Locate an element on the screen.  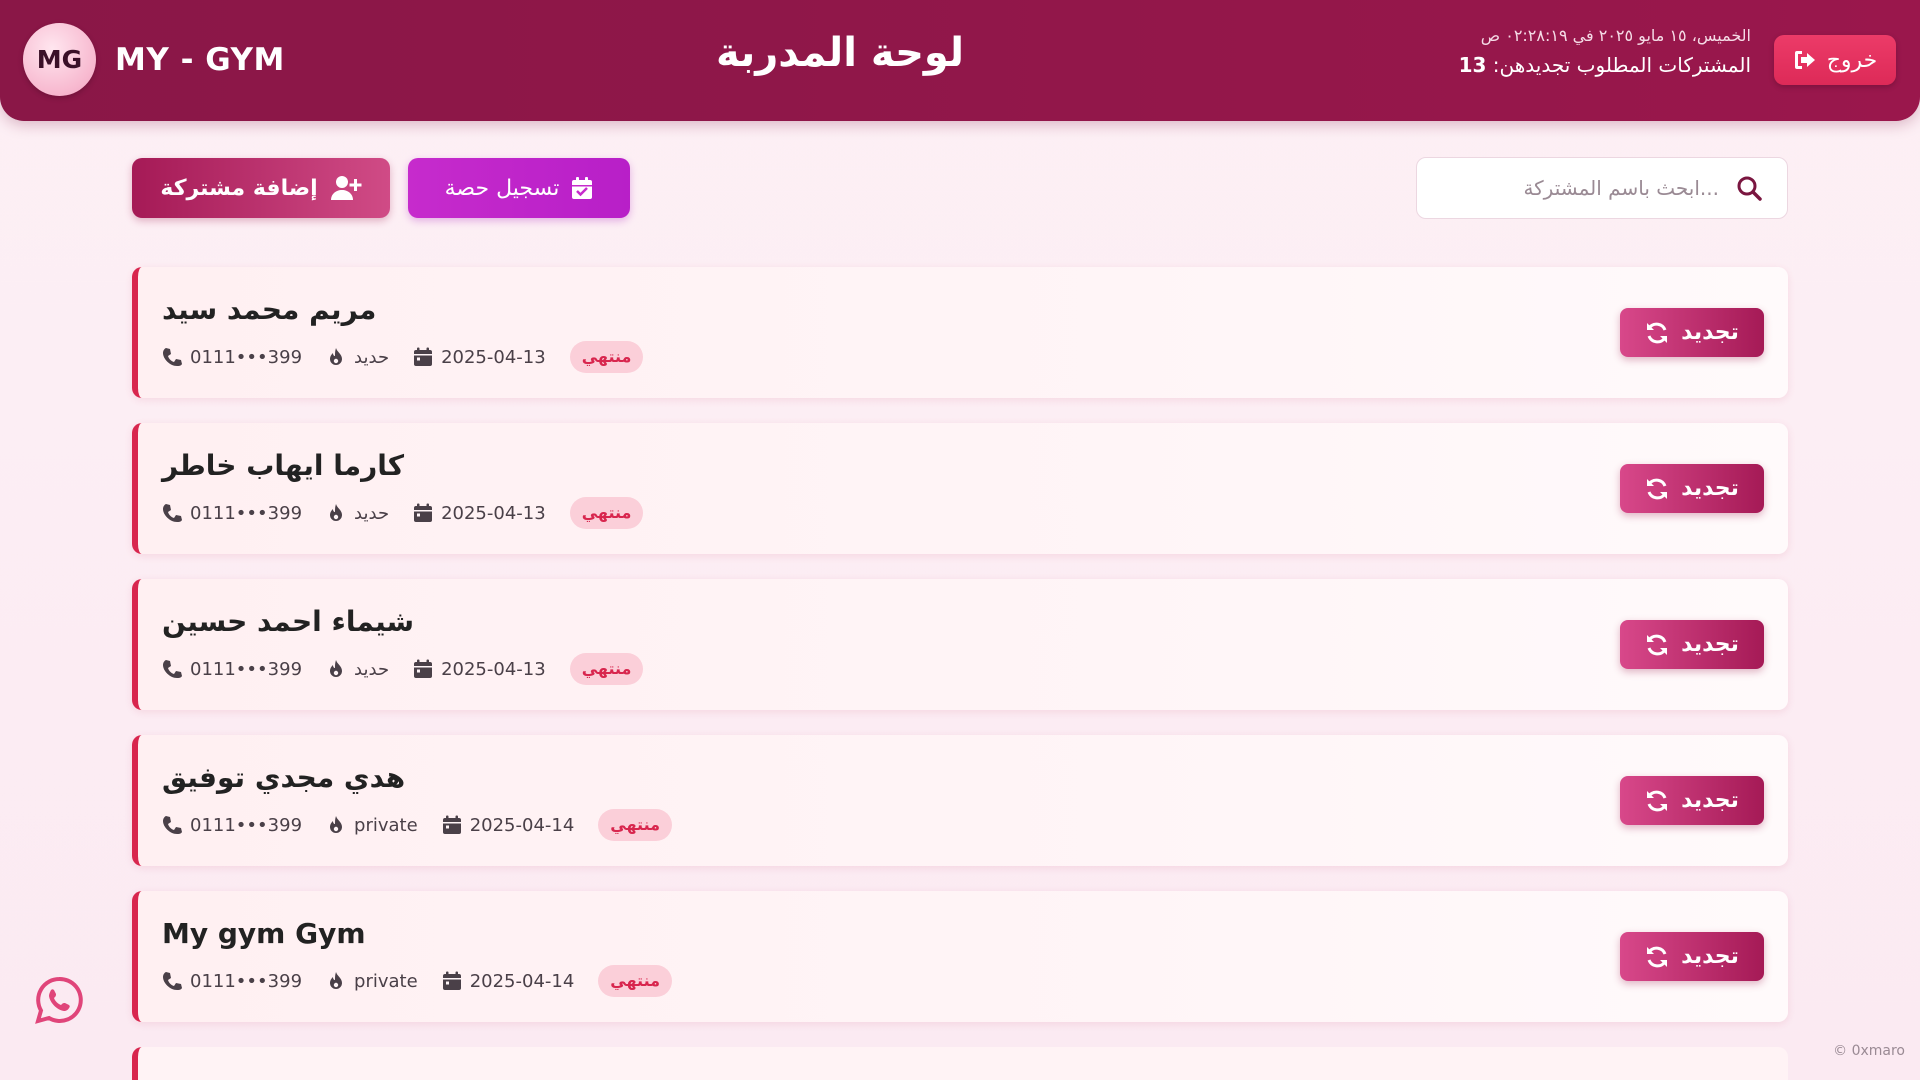
member-name: مريم محمد سيد is located at coordinates (269, 309).